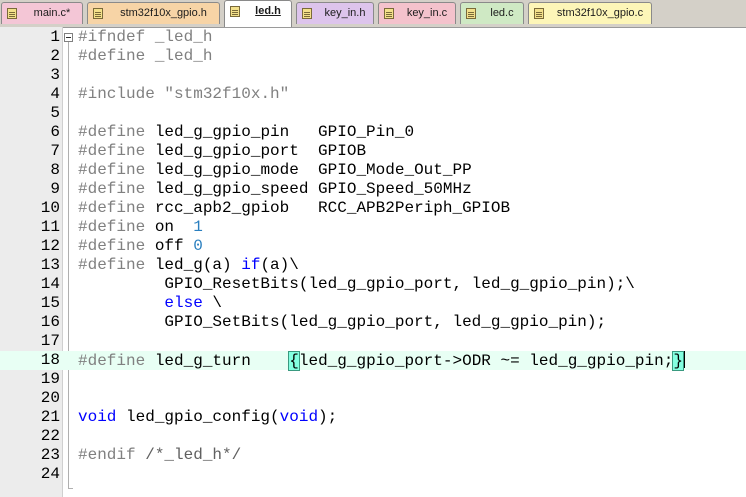  I want to click on line-number: 16, so click(50, 322).